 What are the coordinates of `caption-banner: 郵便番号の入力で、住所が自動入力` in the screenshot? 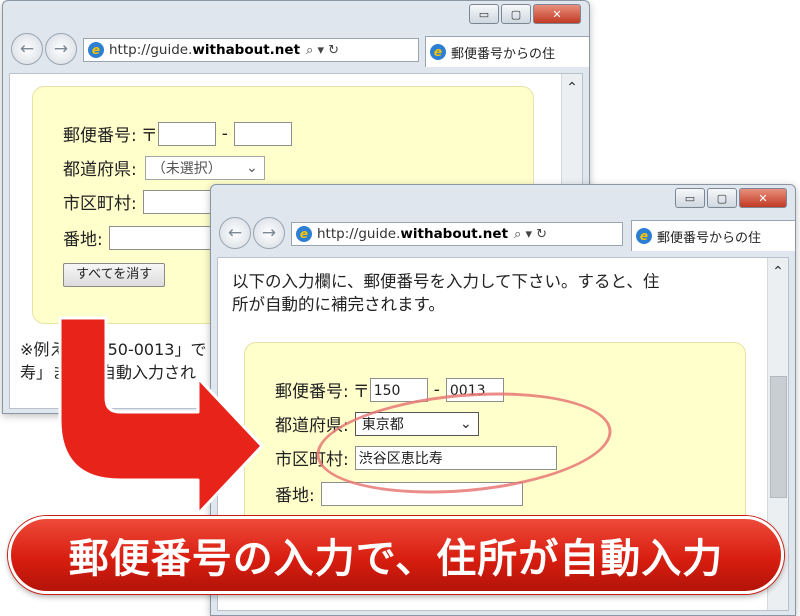 It's located at (396, 555).